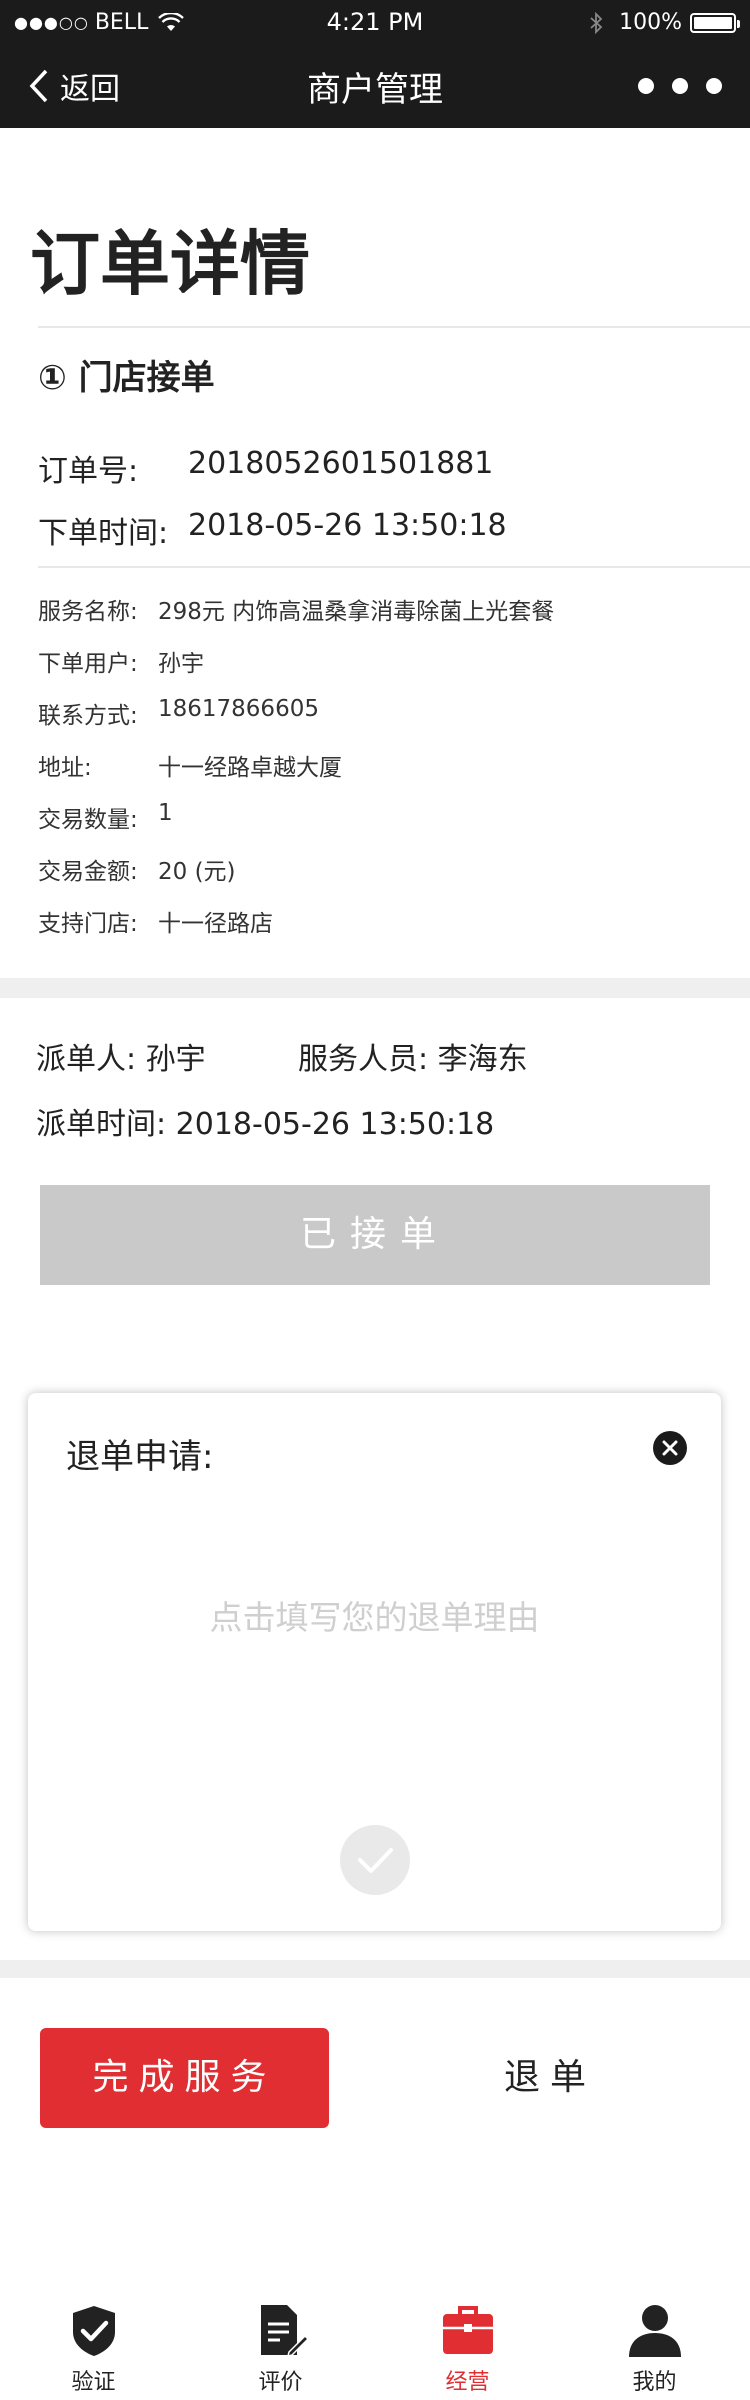 The height and width of the screenshot is (2400, 750). Describe the element at coordinates (238, 709) in the screenshot. I see `detail-value: 18617866605` at that location.